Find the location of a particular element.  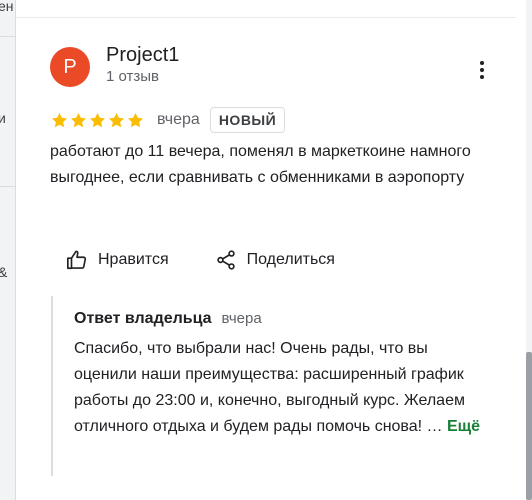

owner-reply-header: Ответ владельца вчера is located at coordinates (168, 319).